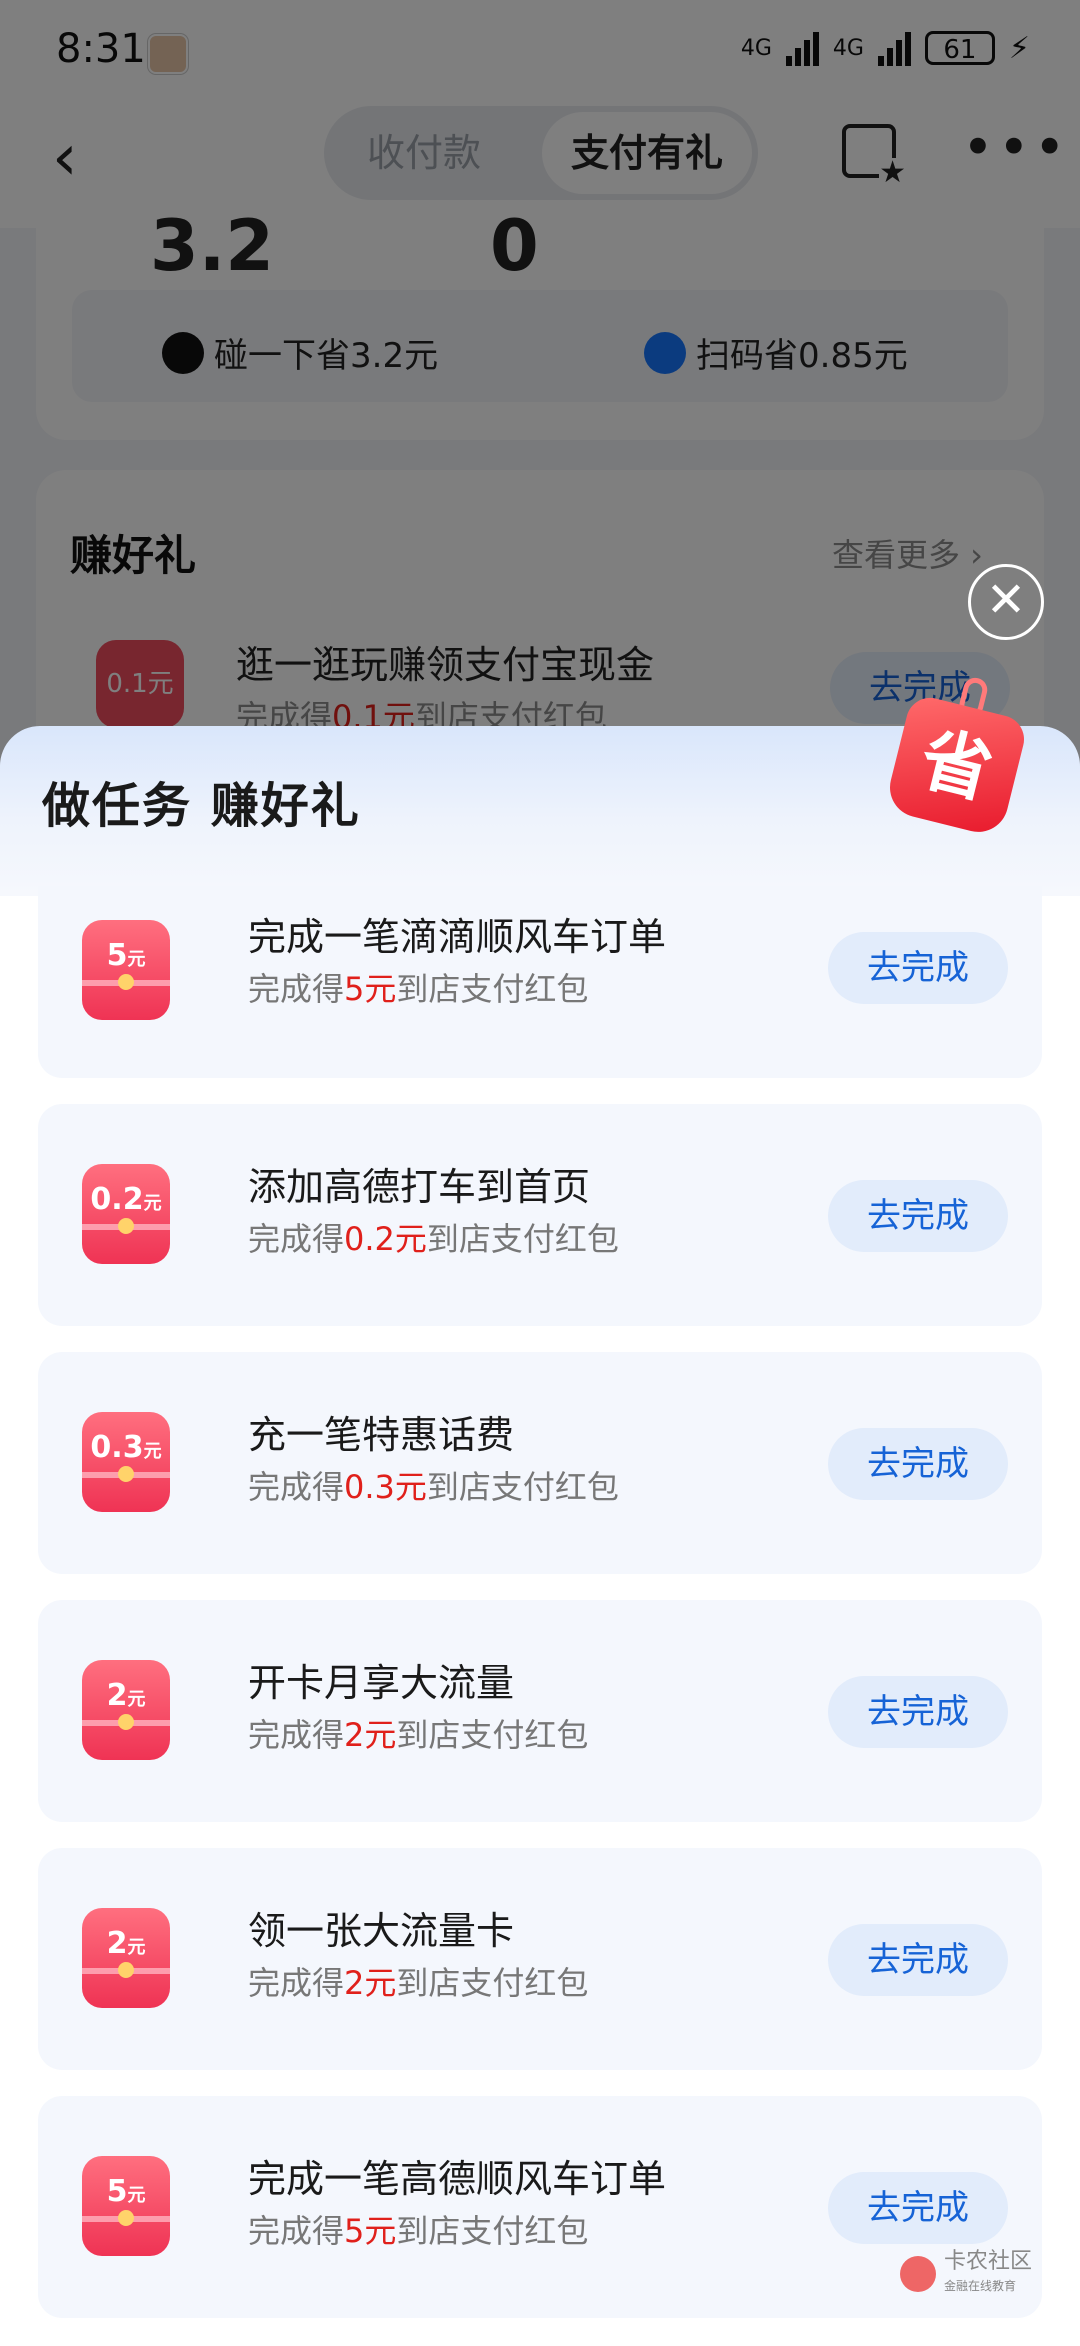 The width and height of the screenshot is (1080, 2346). I want to click on sheet-title: 做任务 赚好礼, so click(201, 806).